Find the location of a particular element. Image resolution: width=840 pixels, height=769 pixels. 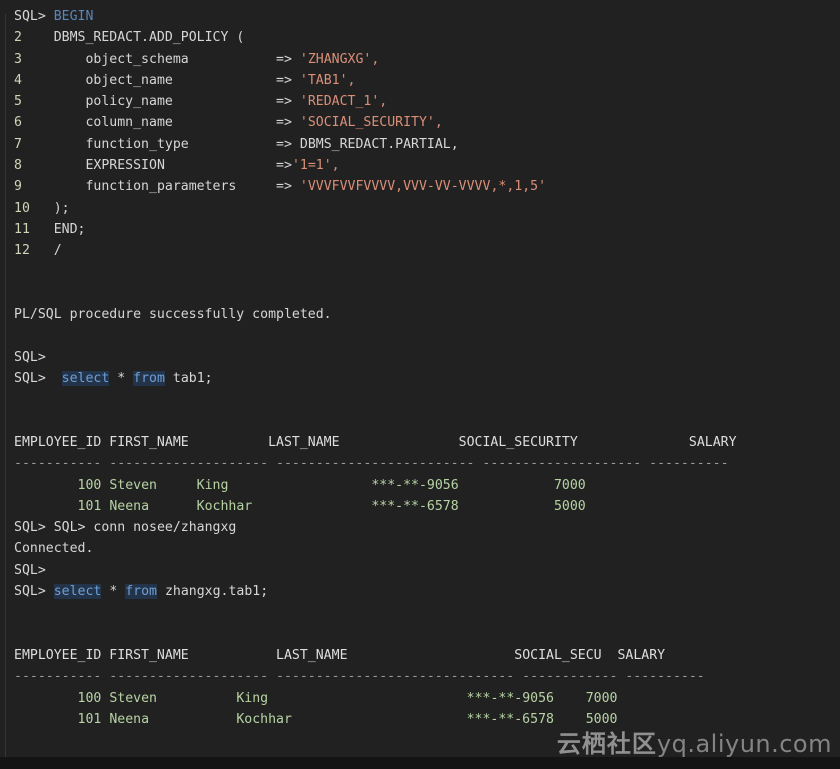

table-row: 100 Steven King ***-**-9056 7000 is located at coordinates (420, 485).